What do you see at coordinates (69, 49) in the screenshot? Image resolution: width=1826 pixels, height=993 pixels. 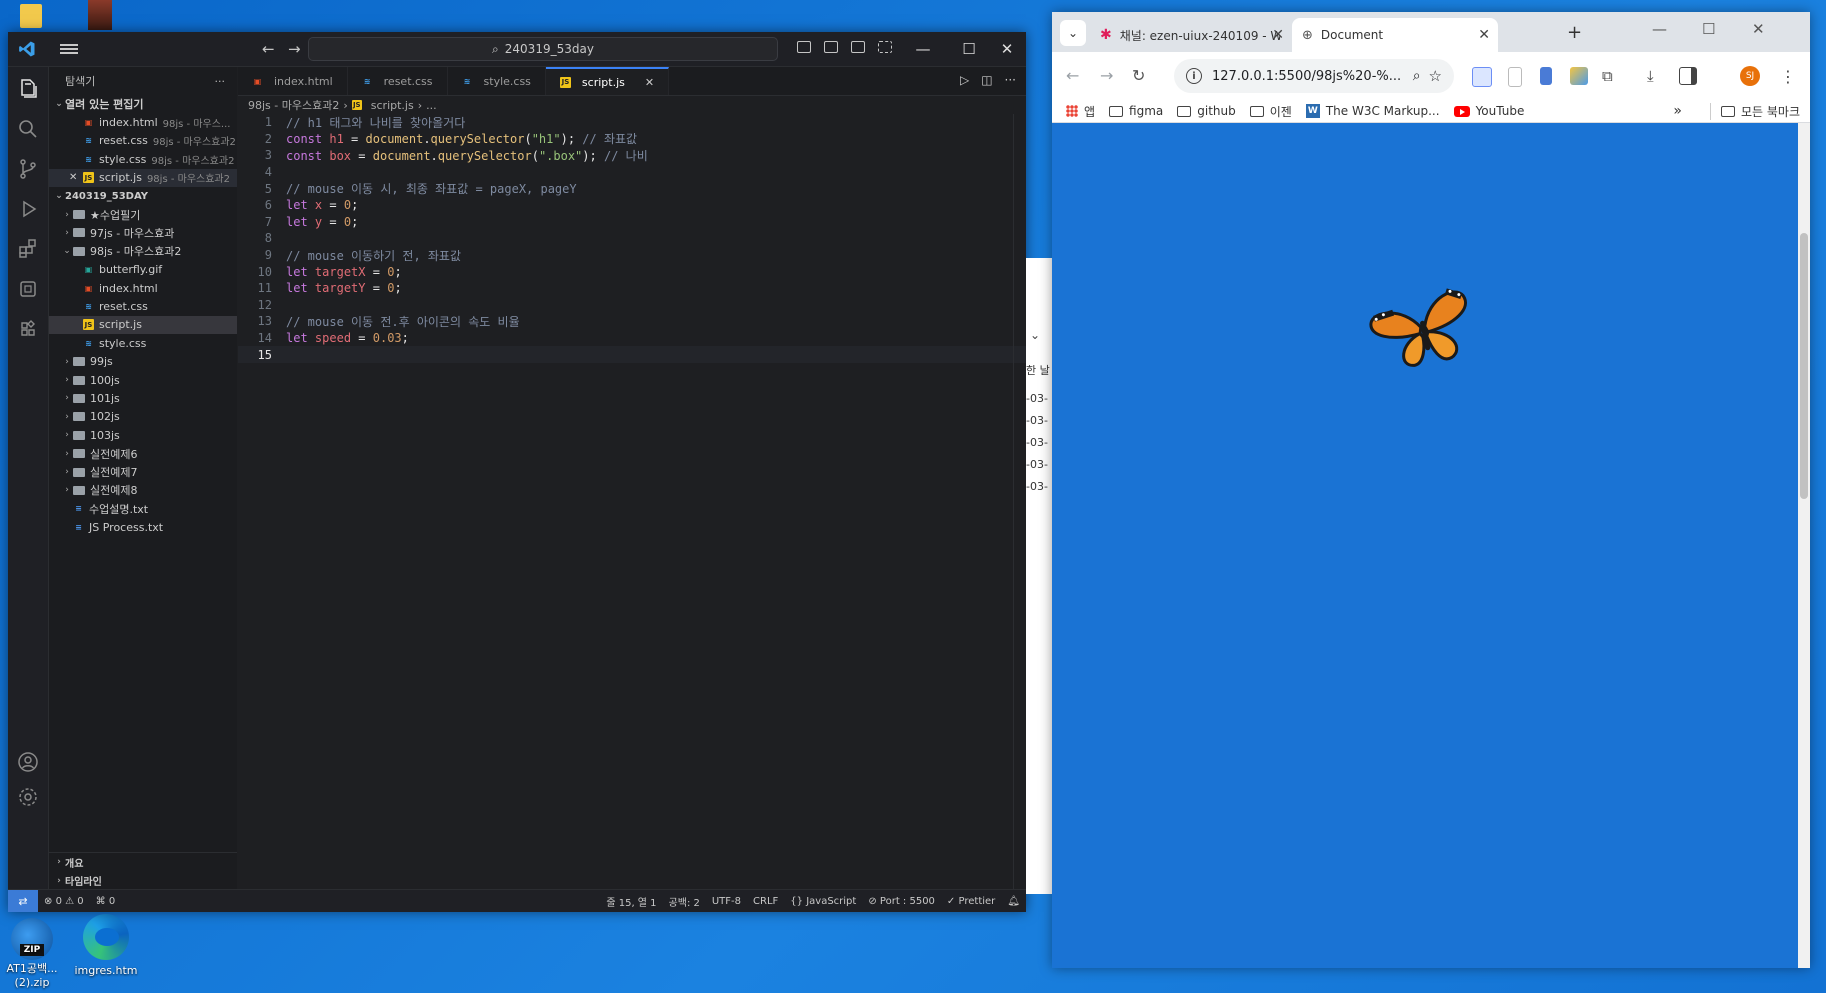 I see `menu-icon` at bounding box center [69, 49].